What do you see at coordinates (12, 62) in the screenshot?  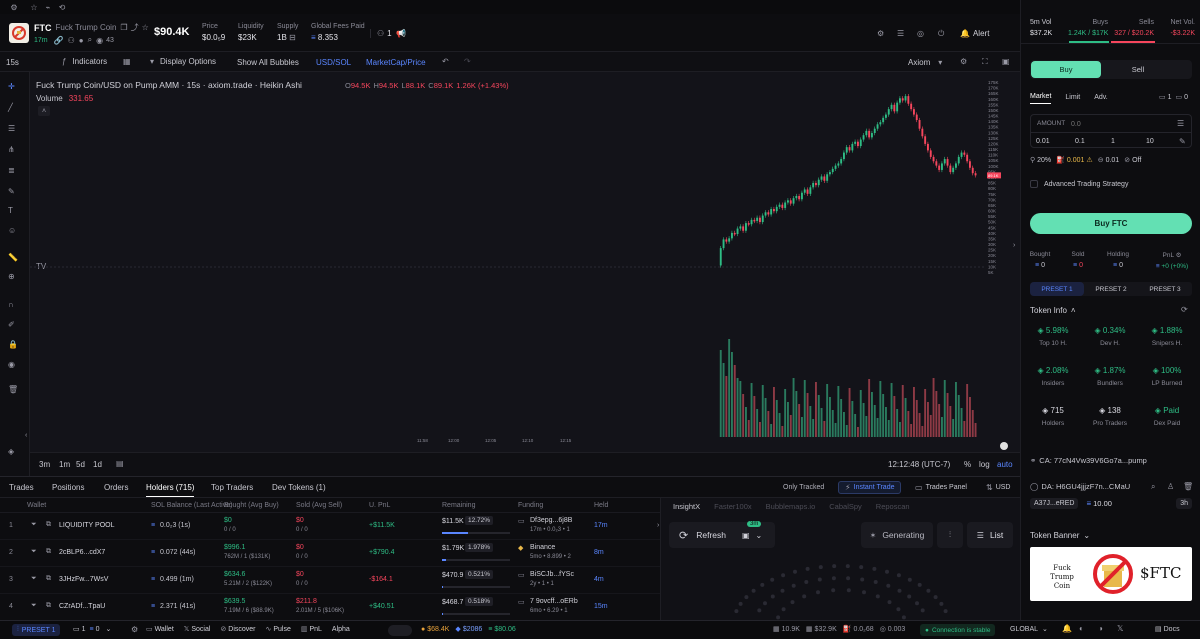 I see `interval-select: 15s` at bounding box center [12, 62].